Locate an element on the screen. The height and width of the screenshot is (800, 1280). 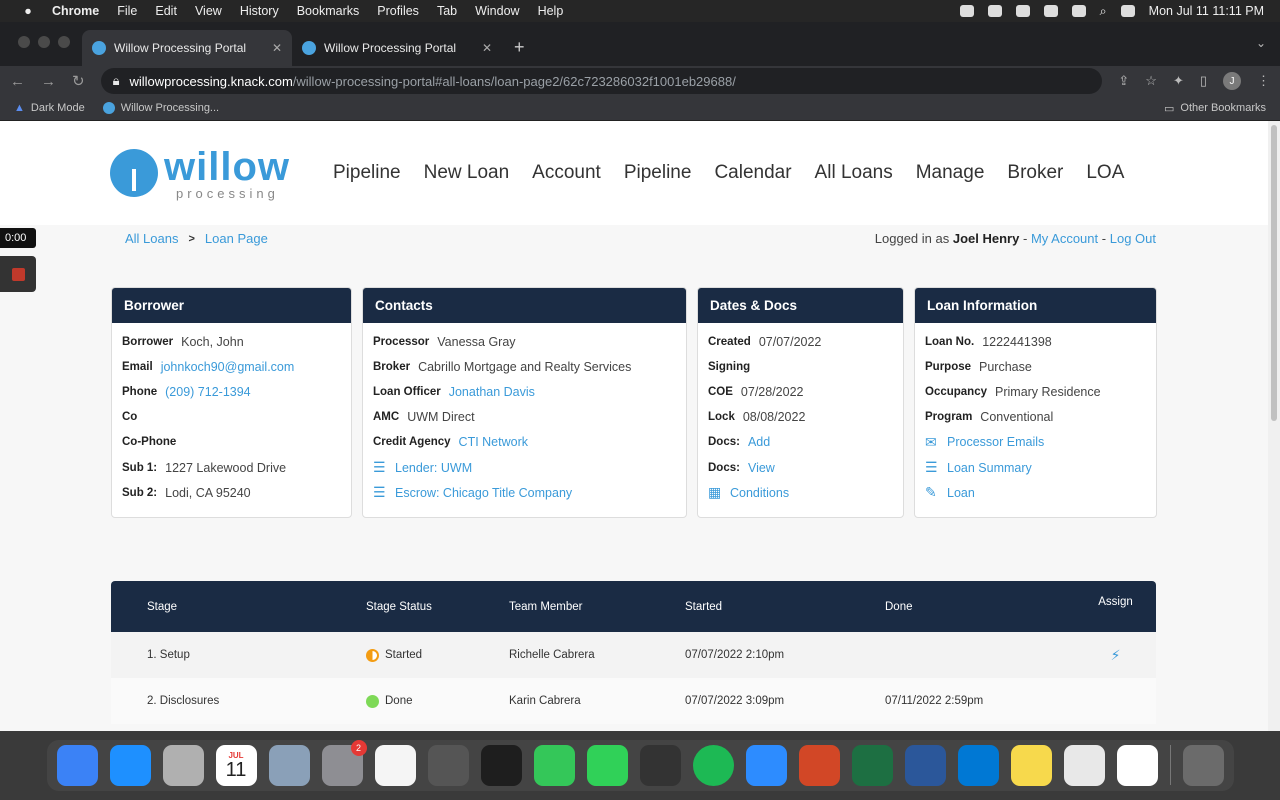
chrome-icon is located at coordinates (1084, 765).